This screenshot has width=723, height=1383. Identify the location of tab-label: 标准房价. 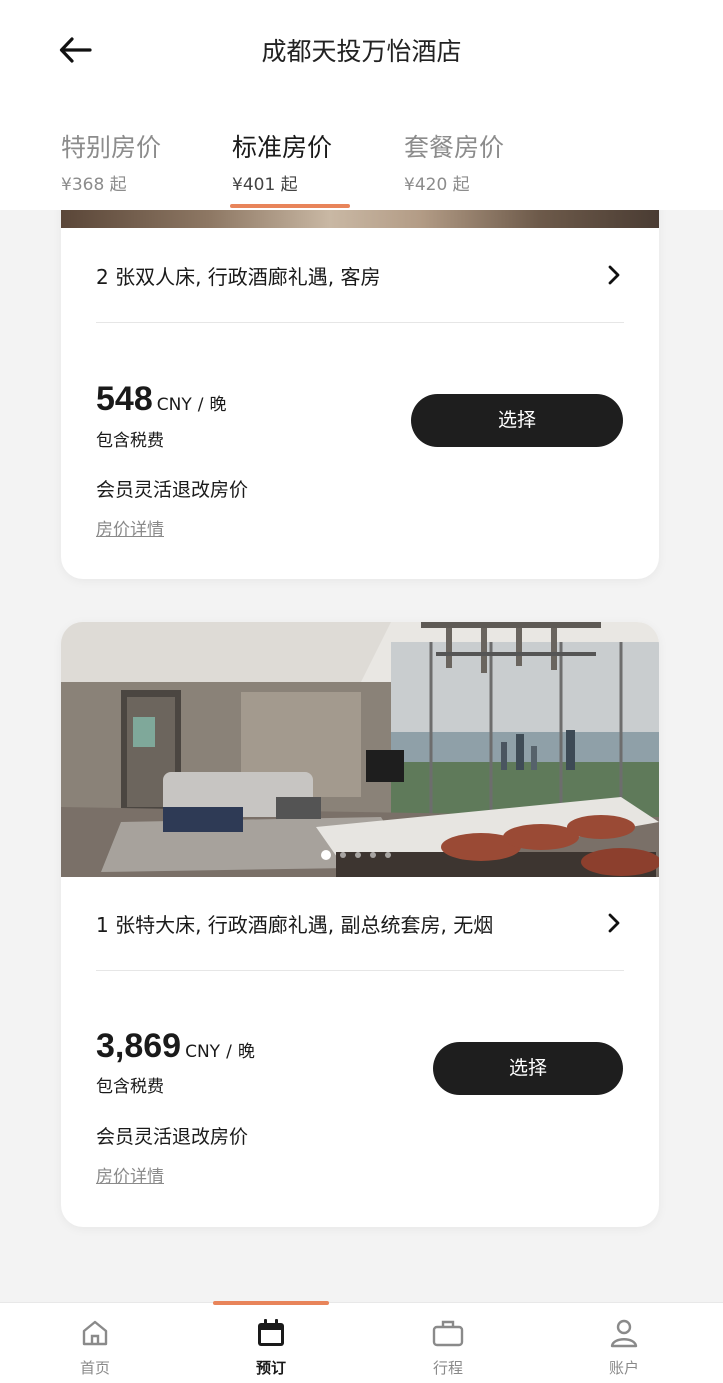
(282, 147).